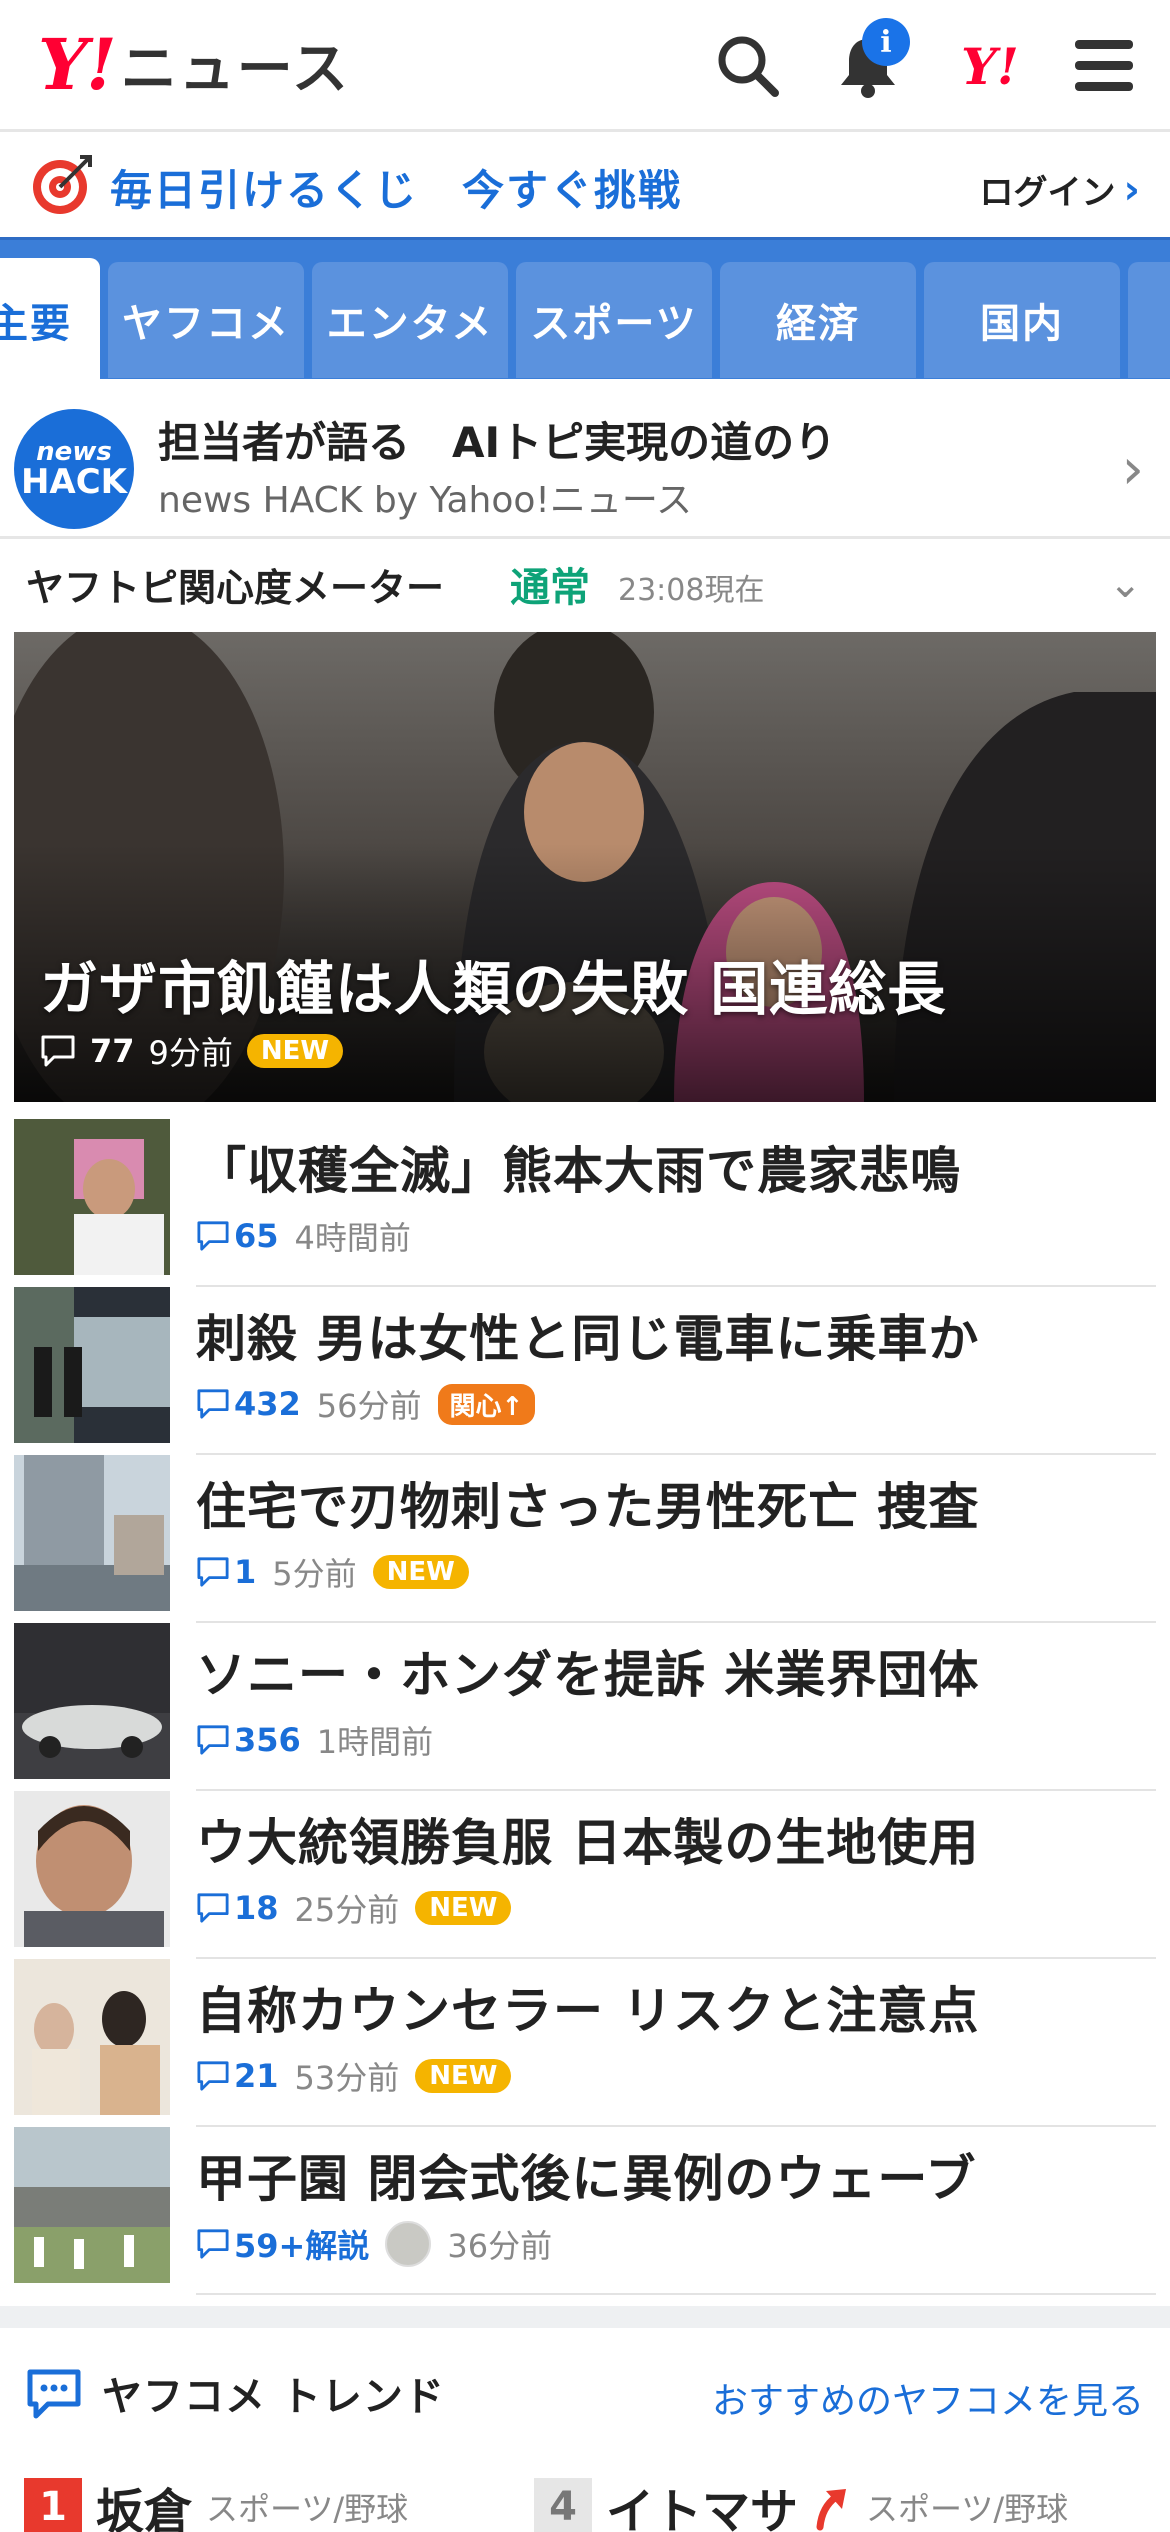 The height and width of the screenshot is (2532, 1170). What do you see at coordinates (886, 42) in the screenshot?
I see `notification-badge: i` at bounding box center [886, 42].